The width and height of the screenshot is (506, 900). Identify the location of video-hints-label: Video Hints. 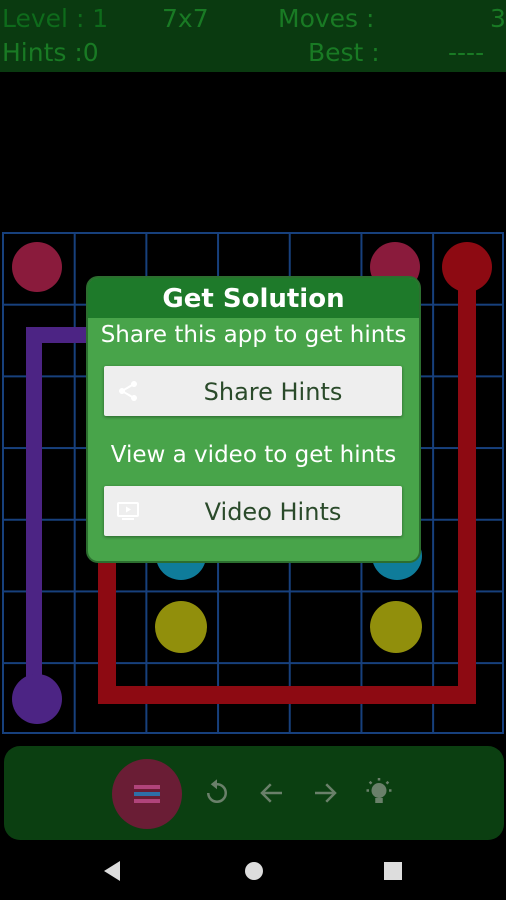
(273, 512).